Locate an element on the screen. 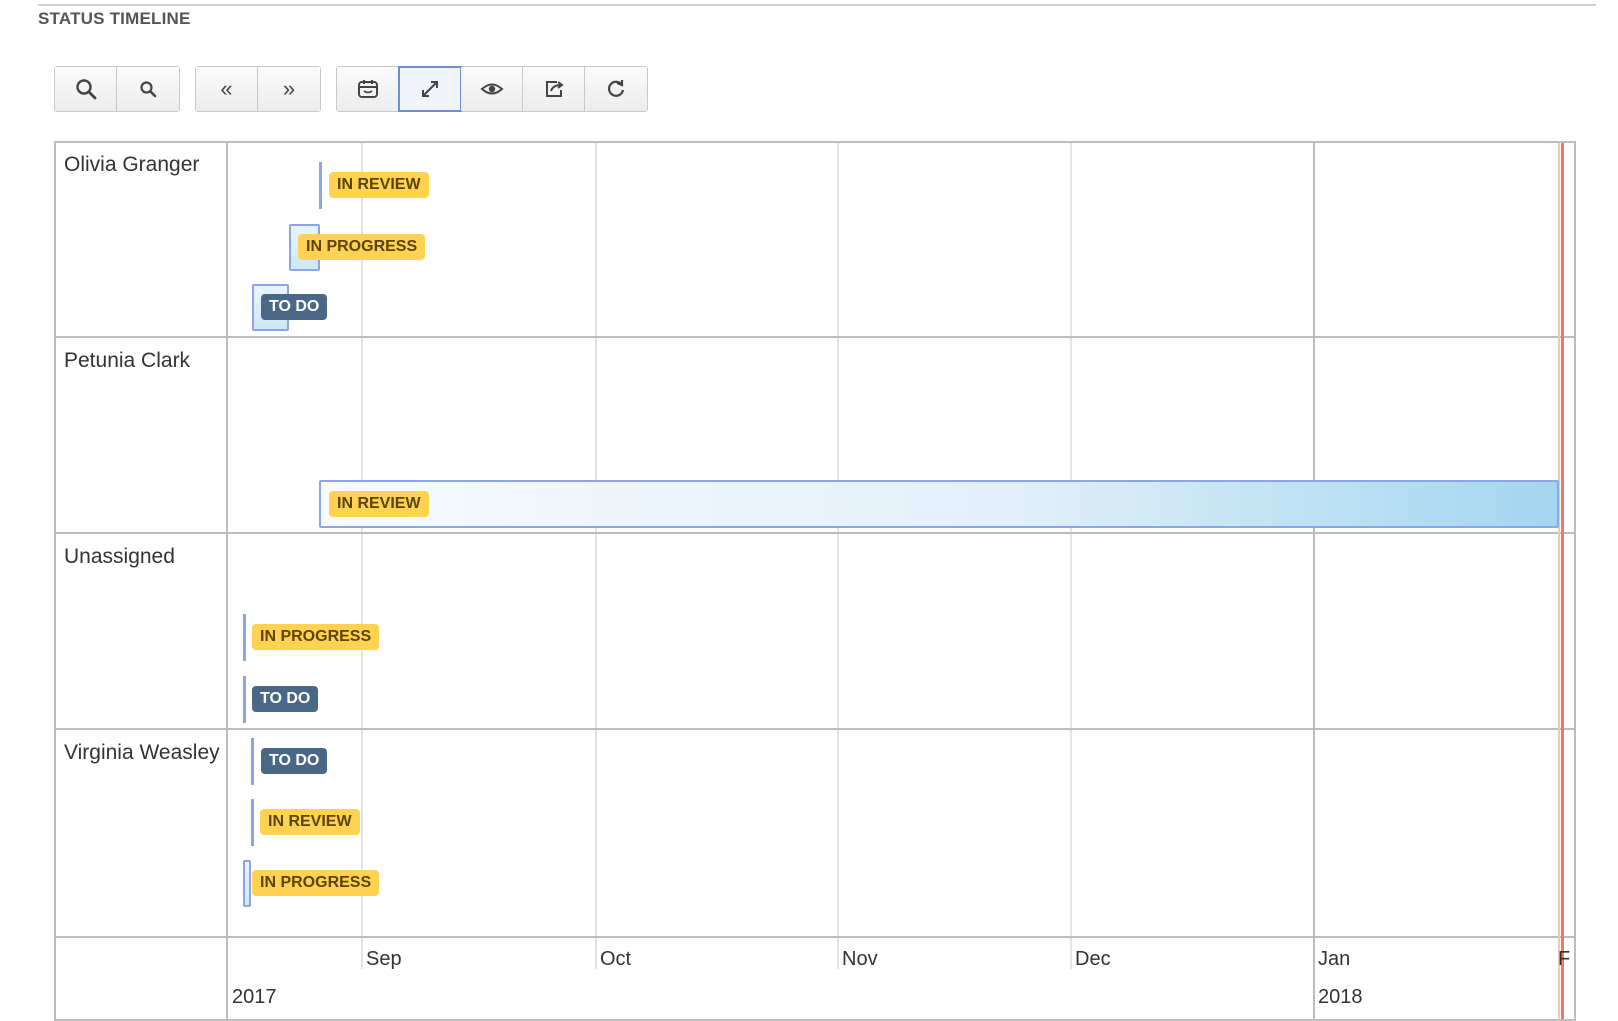  grid-line-oct is located at coordinates (596, 556).